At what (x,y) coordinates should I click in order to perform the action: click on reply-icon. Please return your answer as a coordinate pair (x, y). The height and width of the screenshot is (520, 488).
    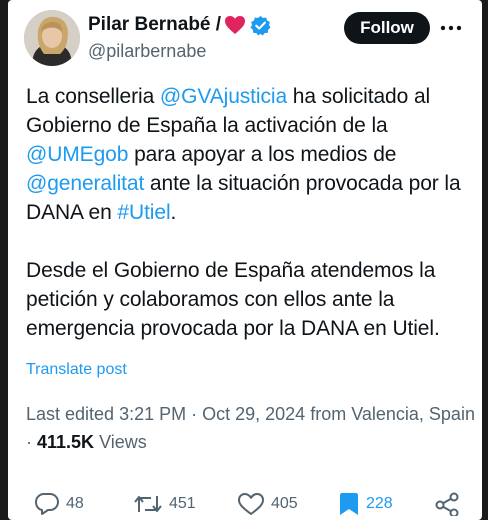
    Looking at the image, I should click on (47, 504).